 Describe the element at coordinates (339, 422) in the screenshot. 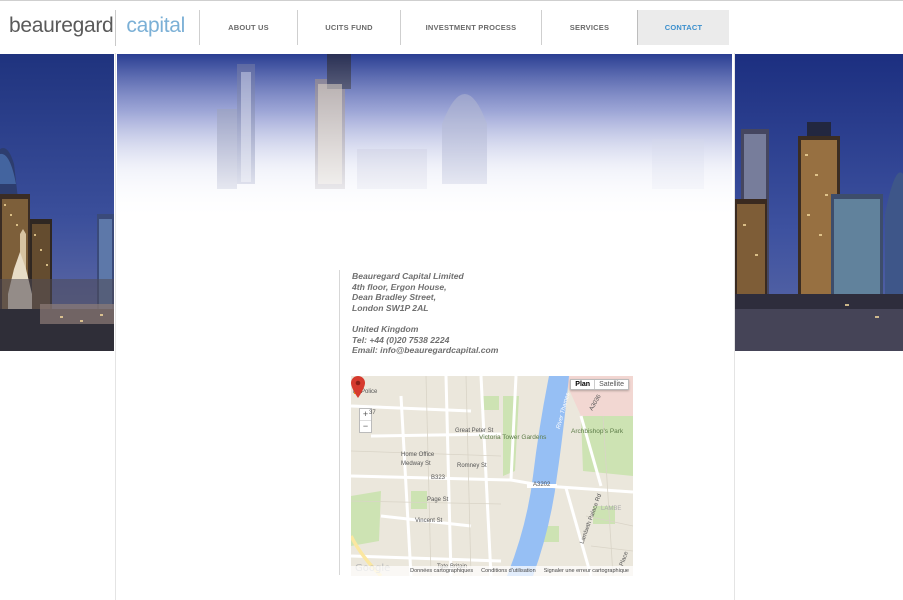

I see `address-divider` at that location.